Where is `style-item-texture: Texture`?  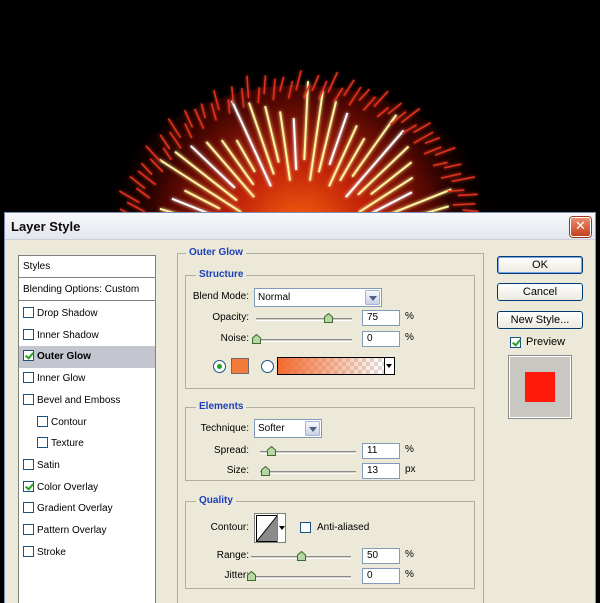
style-item-texture: Texture is located at coordinates (87, 444).